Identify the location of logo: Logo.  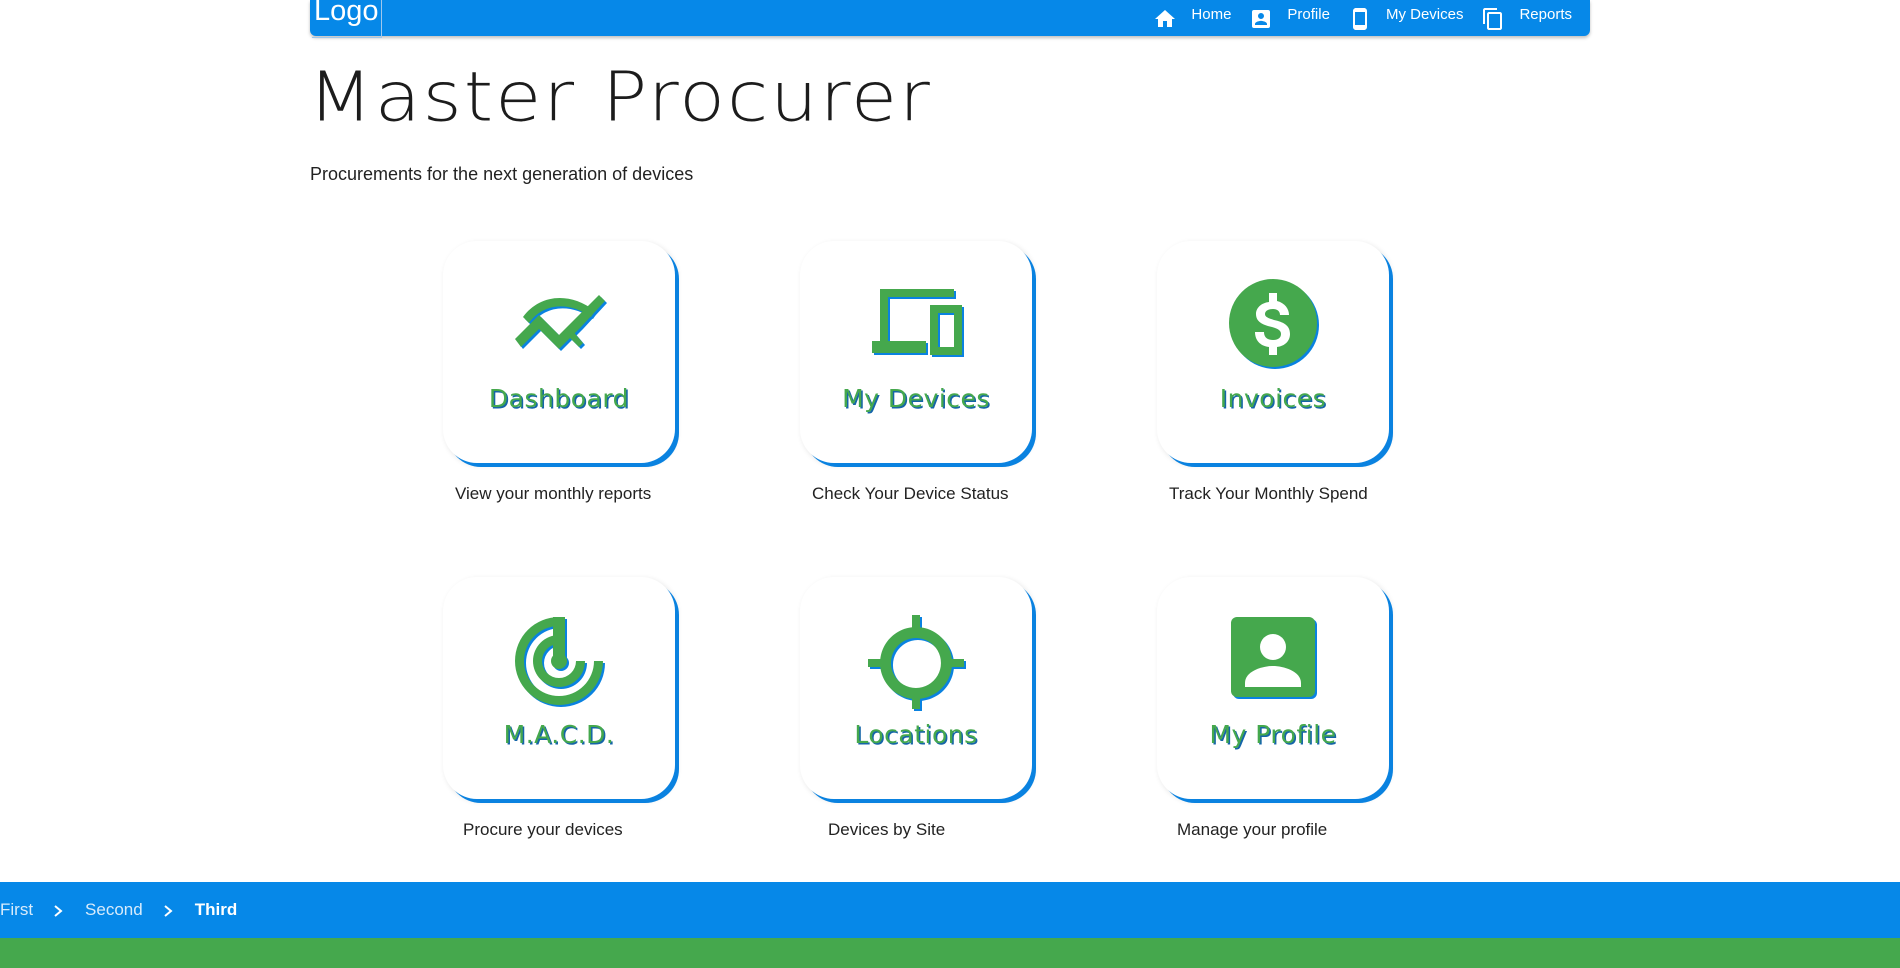
(347, 19).